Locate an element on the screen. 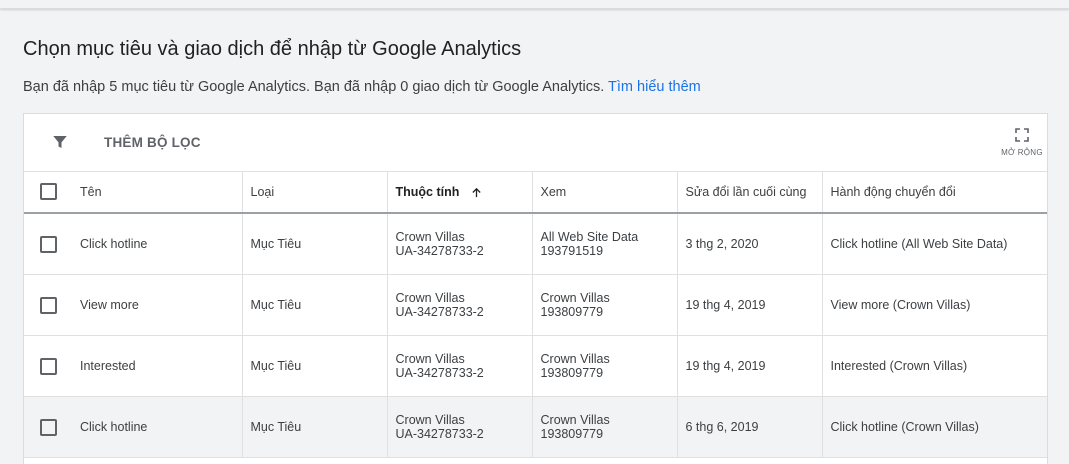 The height and width of the screenshot is (464, 1069). view-name: All Web Site Data is located at coordinates (589, 237).